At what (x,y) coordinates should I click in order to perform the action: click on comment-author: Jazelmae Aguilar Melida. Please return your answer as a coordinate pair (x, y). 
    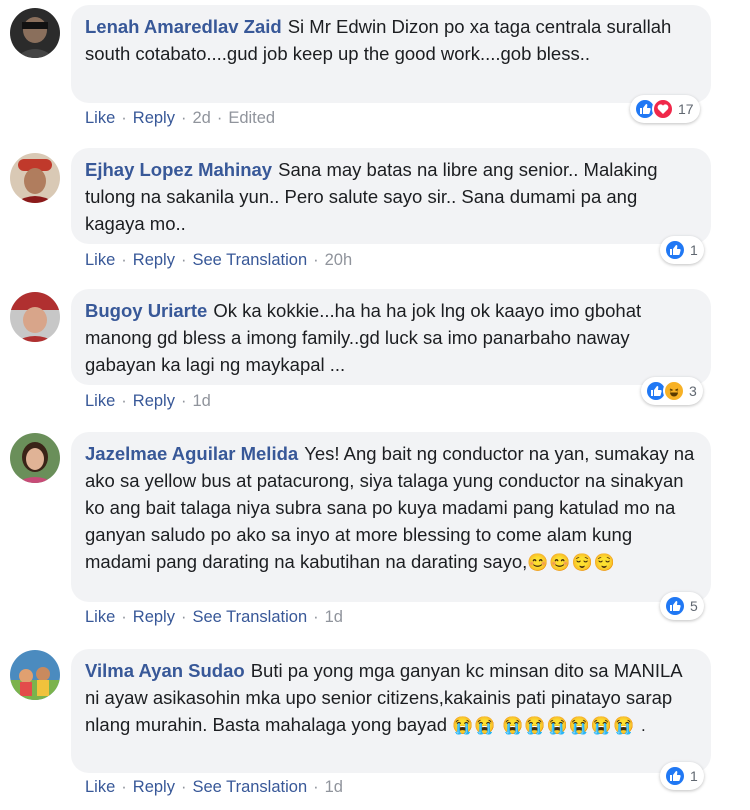
    Looking at the image, I should click on (191, 453).